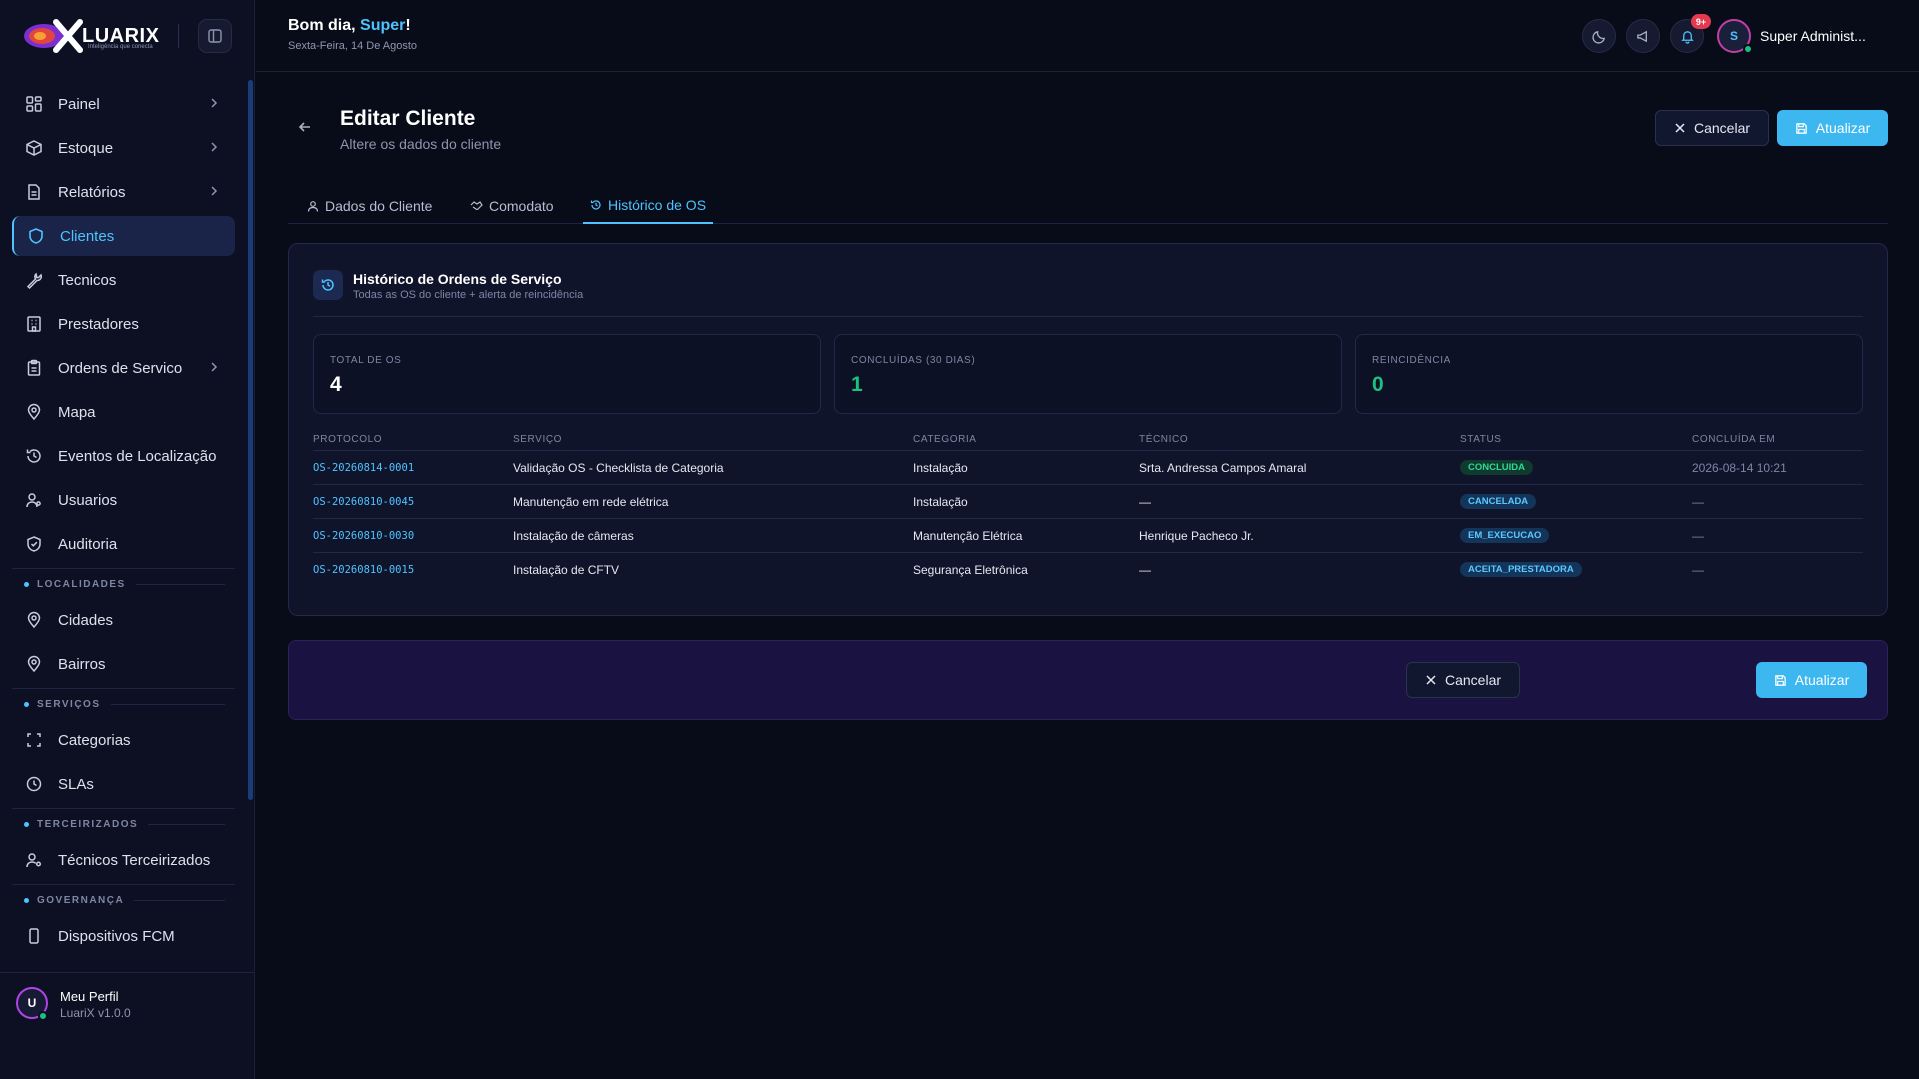 The width and height of the screenshot is (1919, 1079). I want to click on sidebar-item-label: Estoque, so click(86, 148).